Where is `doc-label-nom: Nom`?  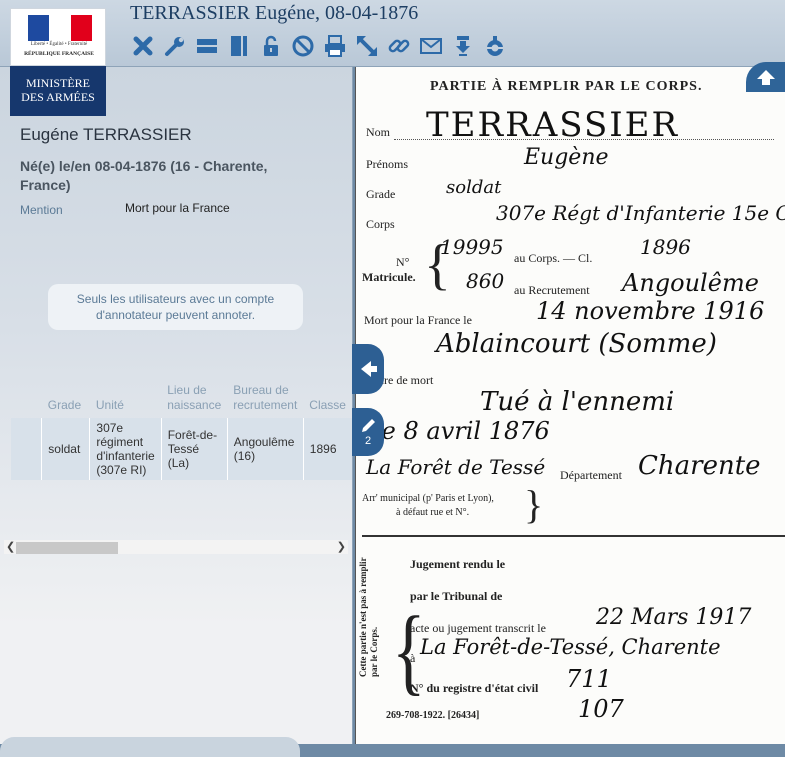
doc-label-nom: Nom is located at coordinates (378, 132).